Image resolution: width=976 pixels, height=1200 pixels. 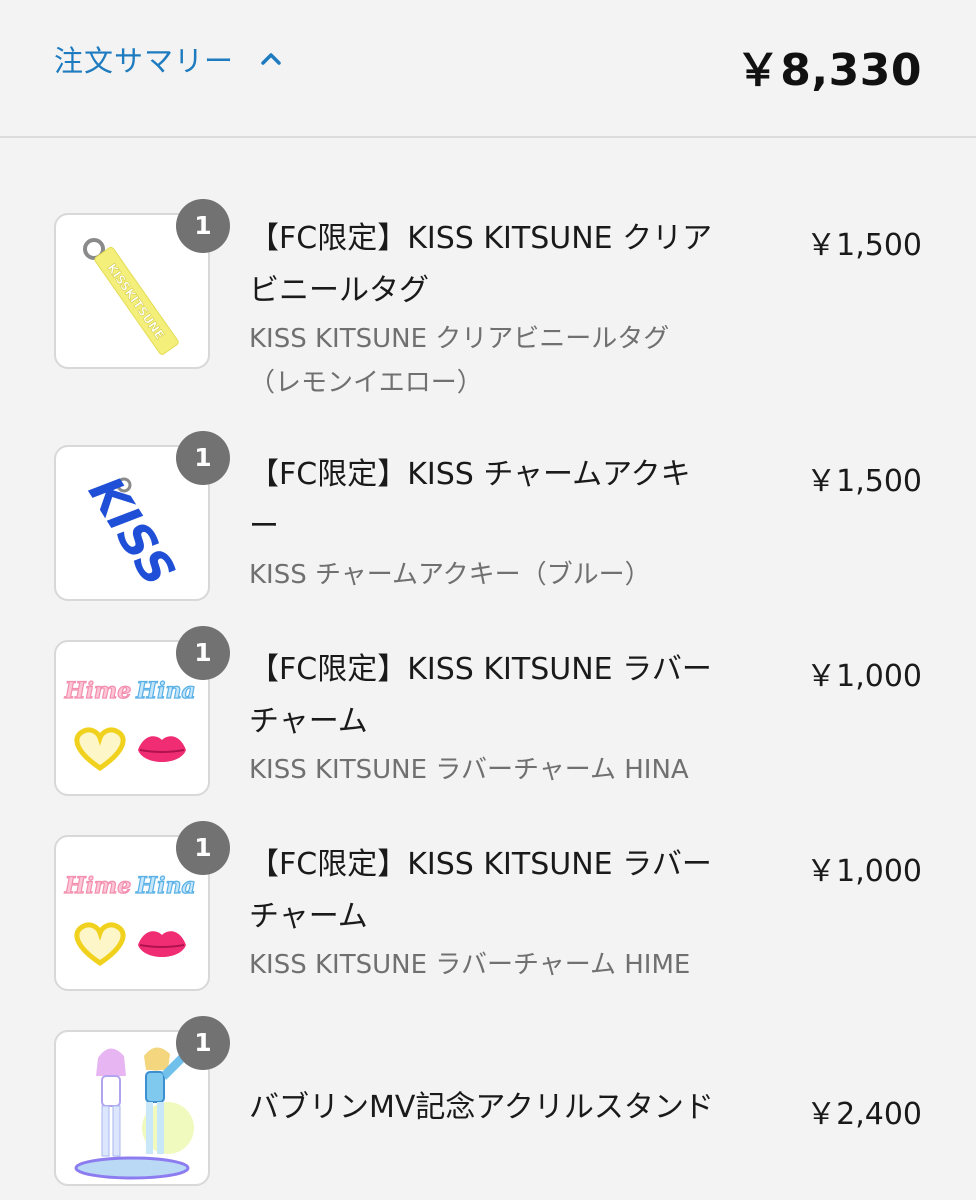 I want to click on product-thumbnail: KISSKITSUNE 1, so click(x=142, y=284).